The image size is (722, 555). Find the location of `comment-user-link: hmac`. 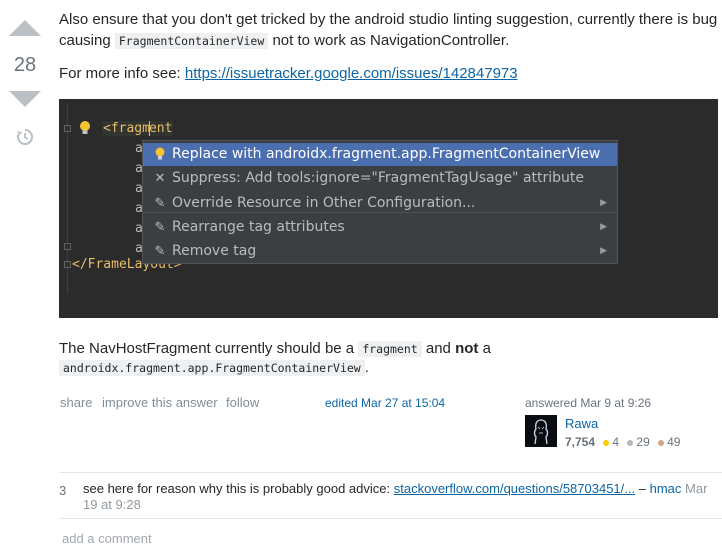

comment-user-link: hmac is located at coordinates (666, 488).